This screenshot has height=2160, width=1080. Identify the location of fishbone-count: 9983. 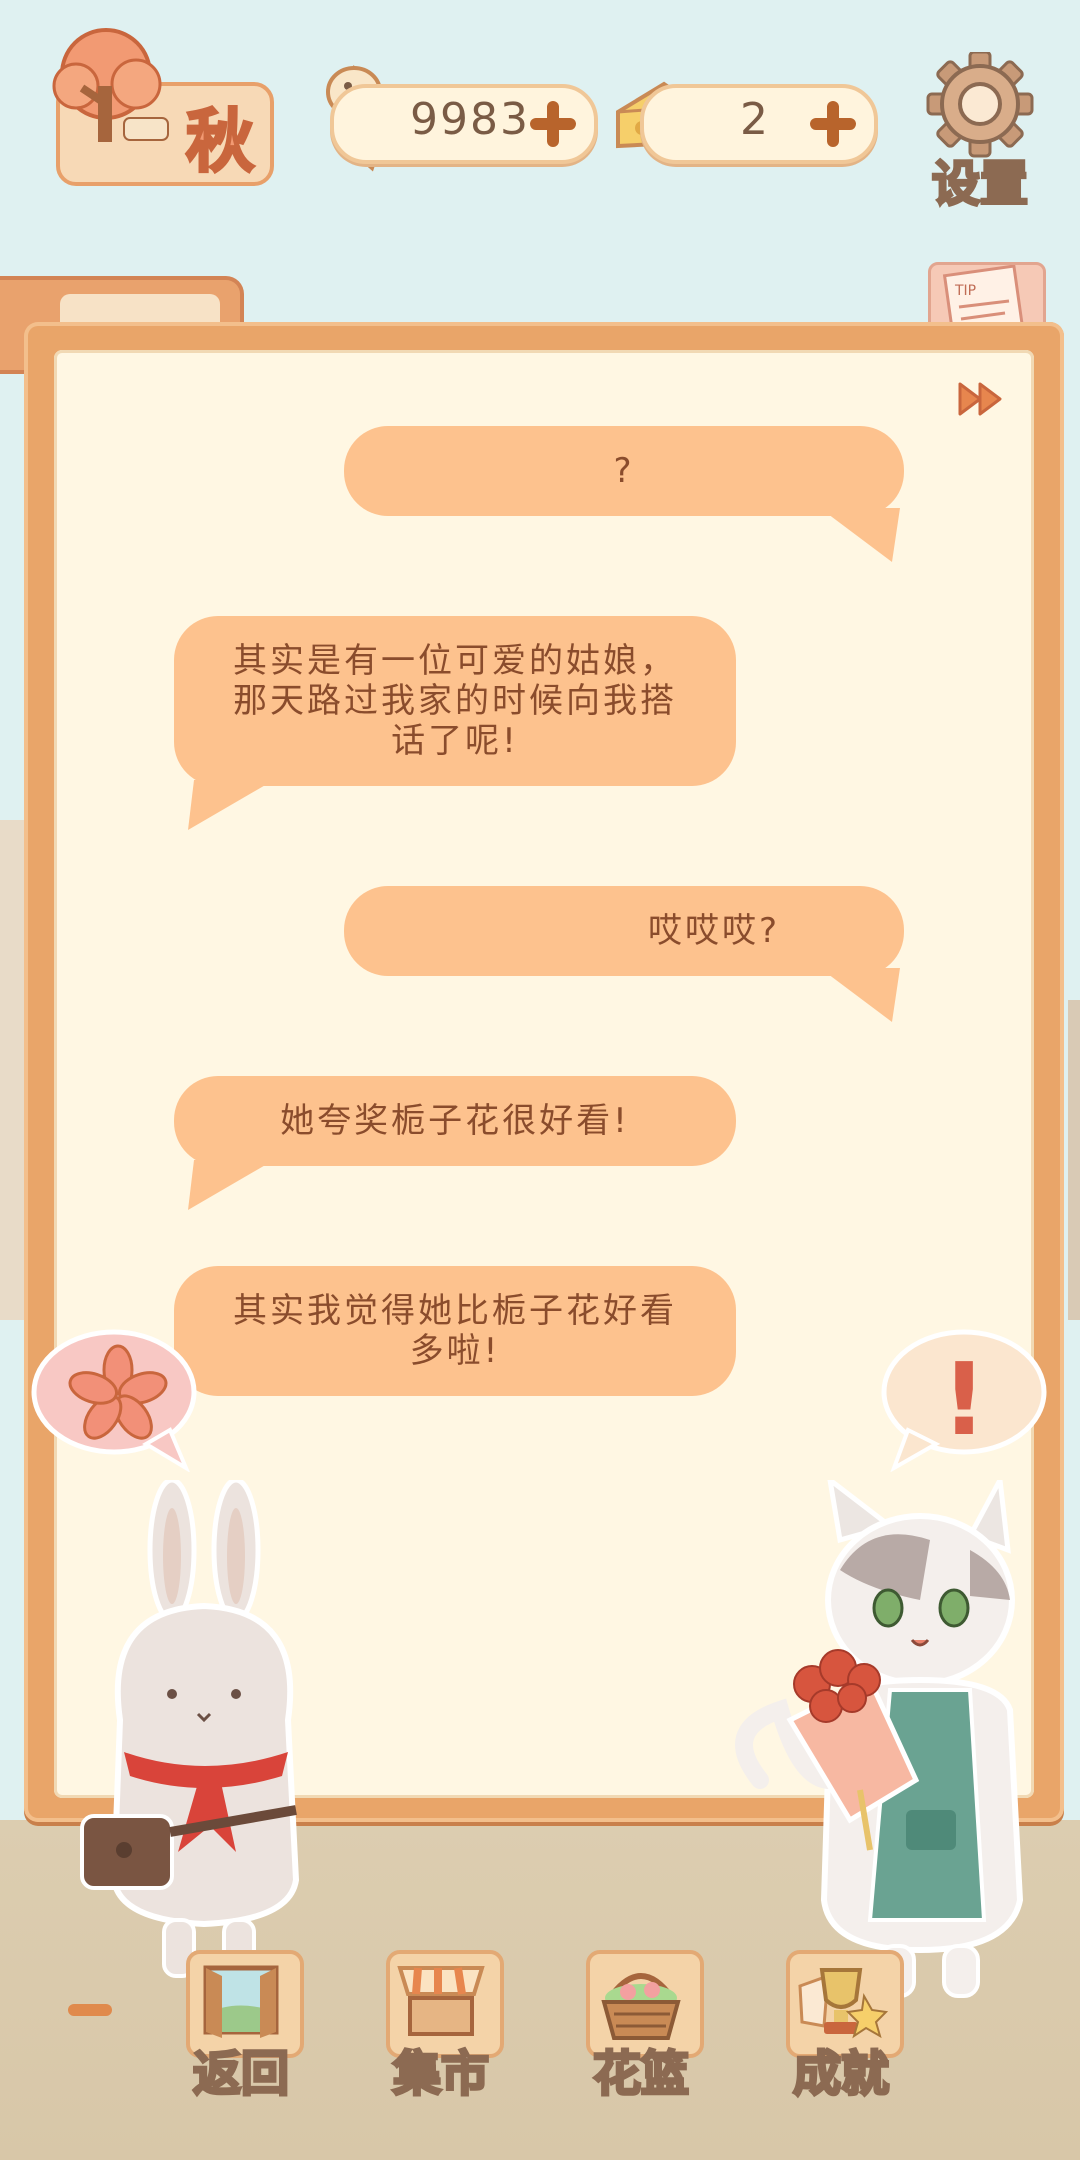
(470, 119).